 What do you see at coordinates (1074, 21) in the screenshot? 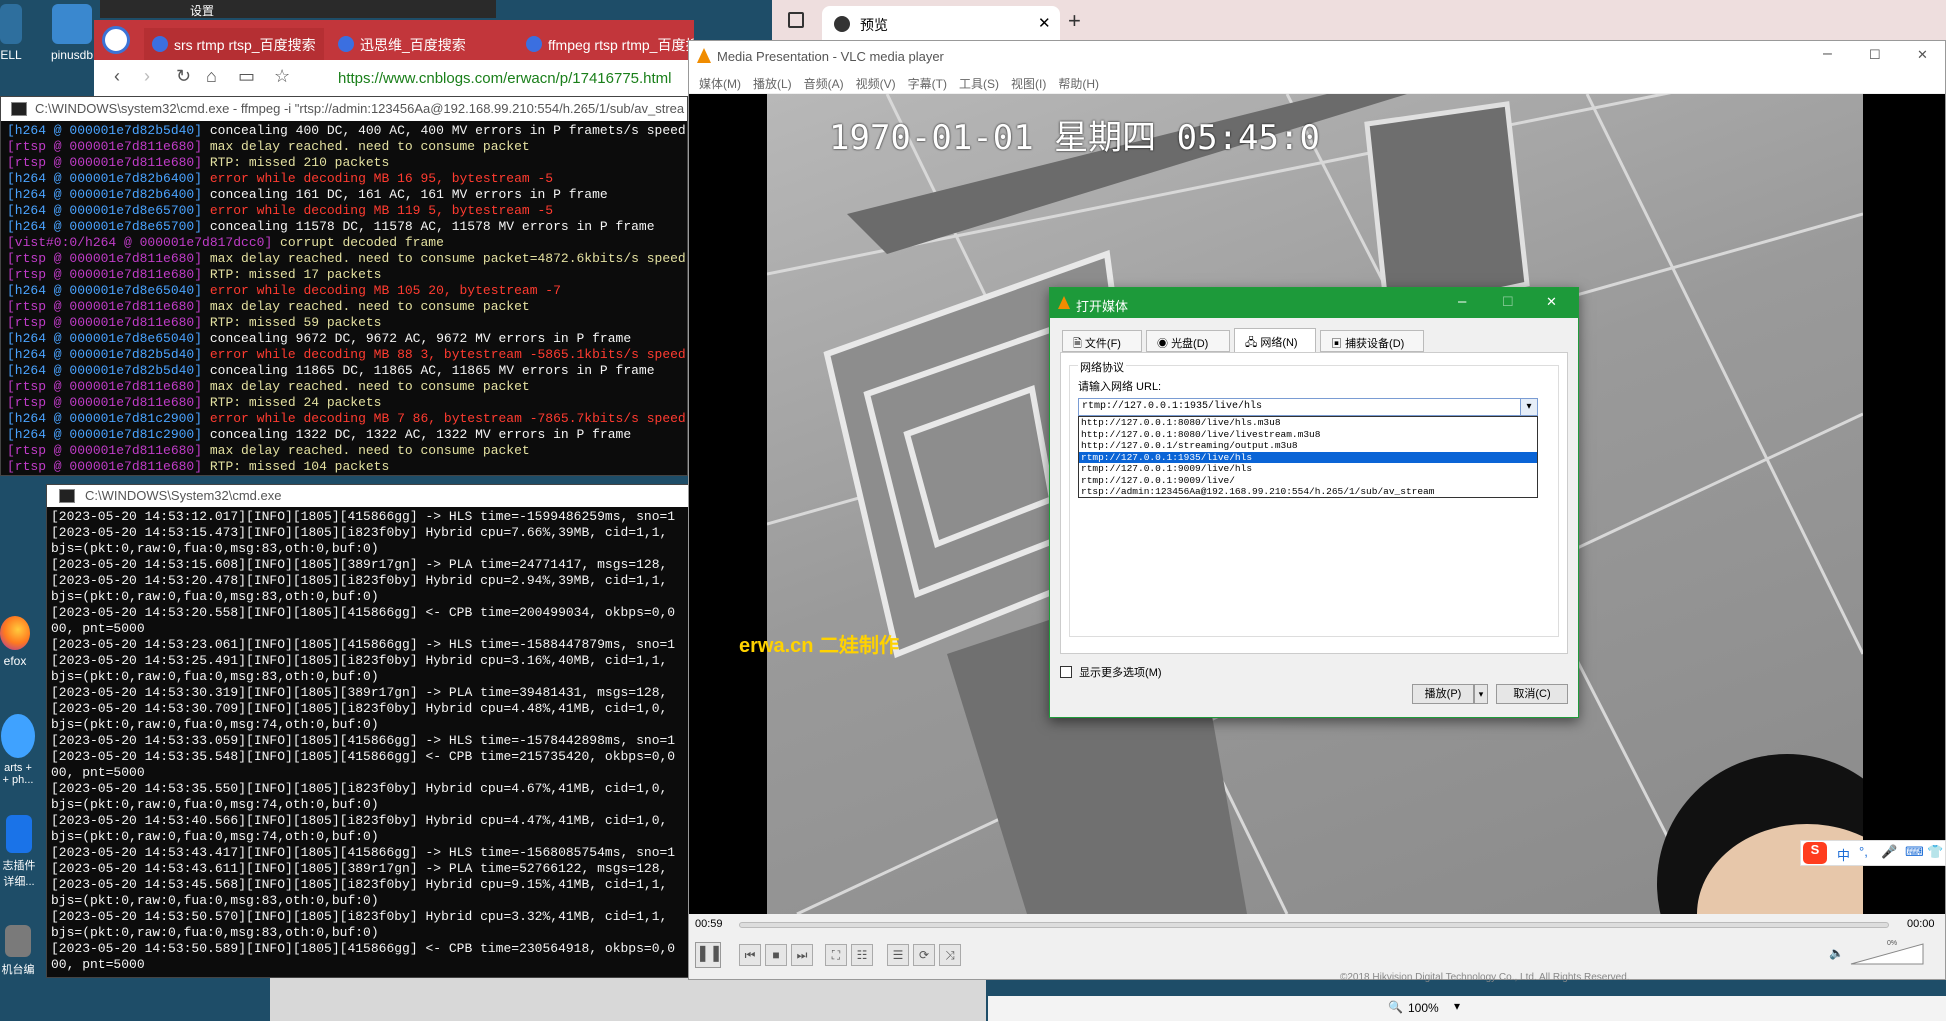
I see `new-tab-icon: +` at bounding box center [1074, 21].